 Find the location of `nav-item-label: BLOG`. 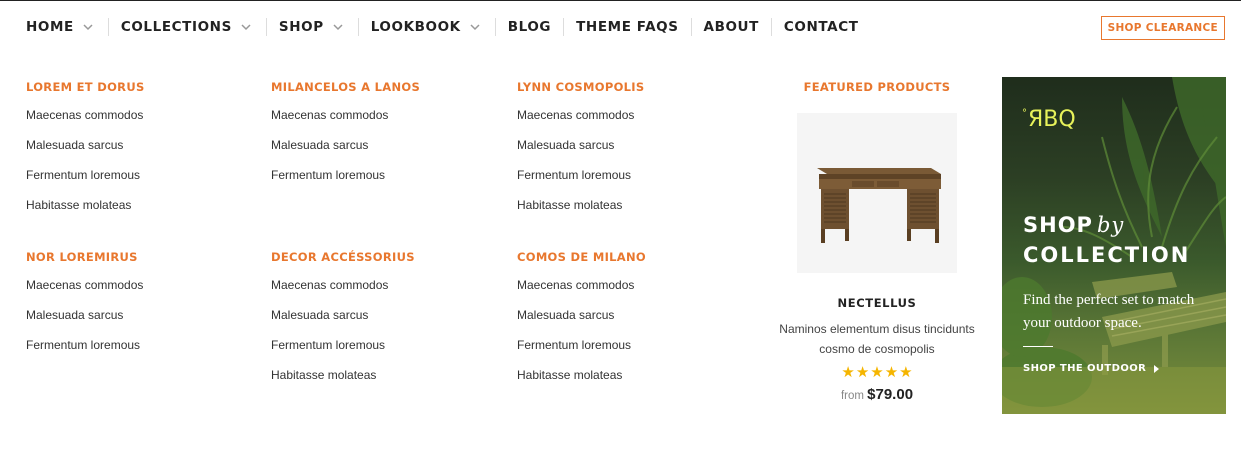

nav-item-label: BLOG is located at coordinates (529, 27).